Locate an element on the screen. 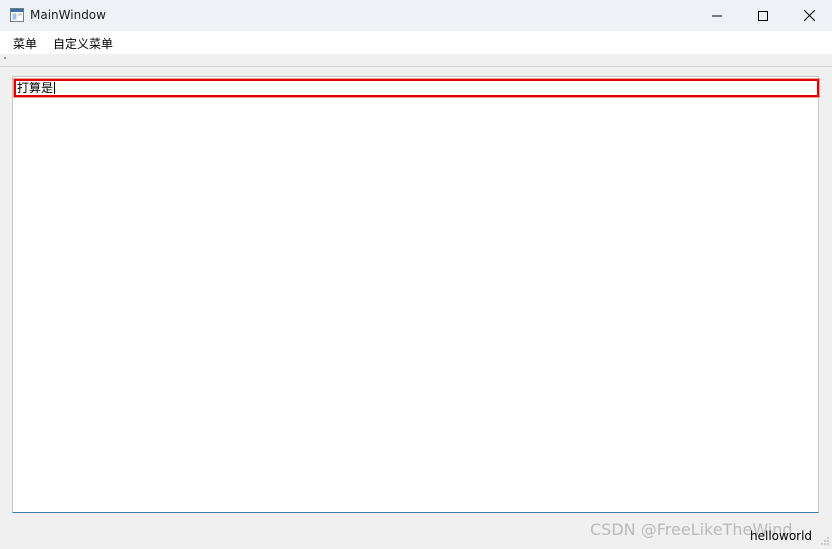  toolbar-area is located at coordinates (416, 60).